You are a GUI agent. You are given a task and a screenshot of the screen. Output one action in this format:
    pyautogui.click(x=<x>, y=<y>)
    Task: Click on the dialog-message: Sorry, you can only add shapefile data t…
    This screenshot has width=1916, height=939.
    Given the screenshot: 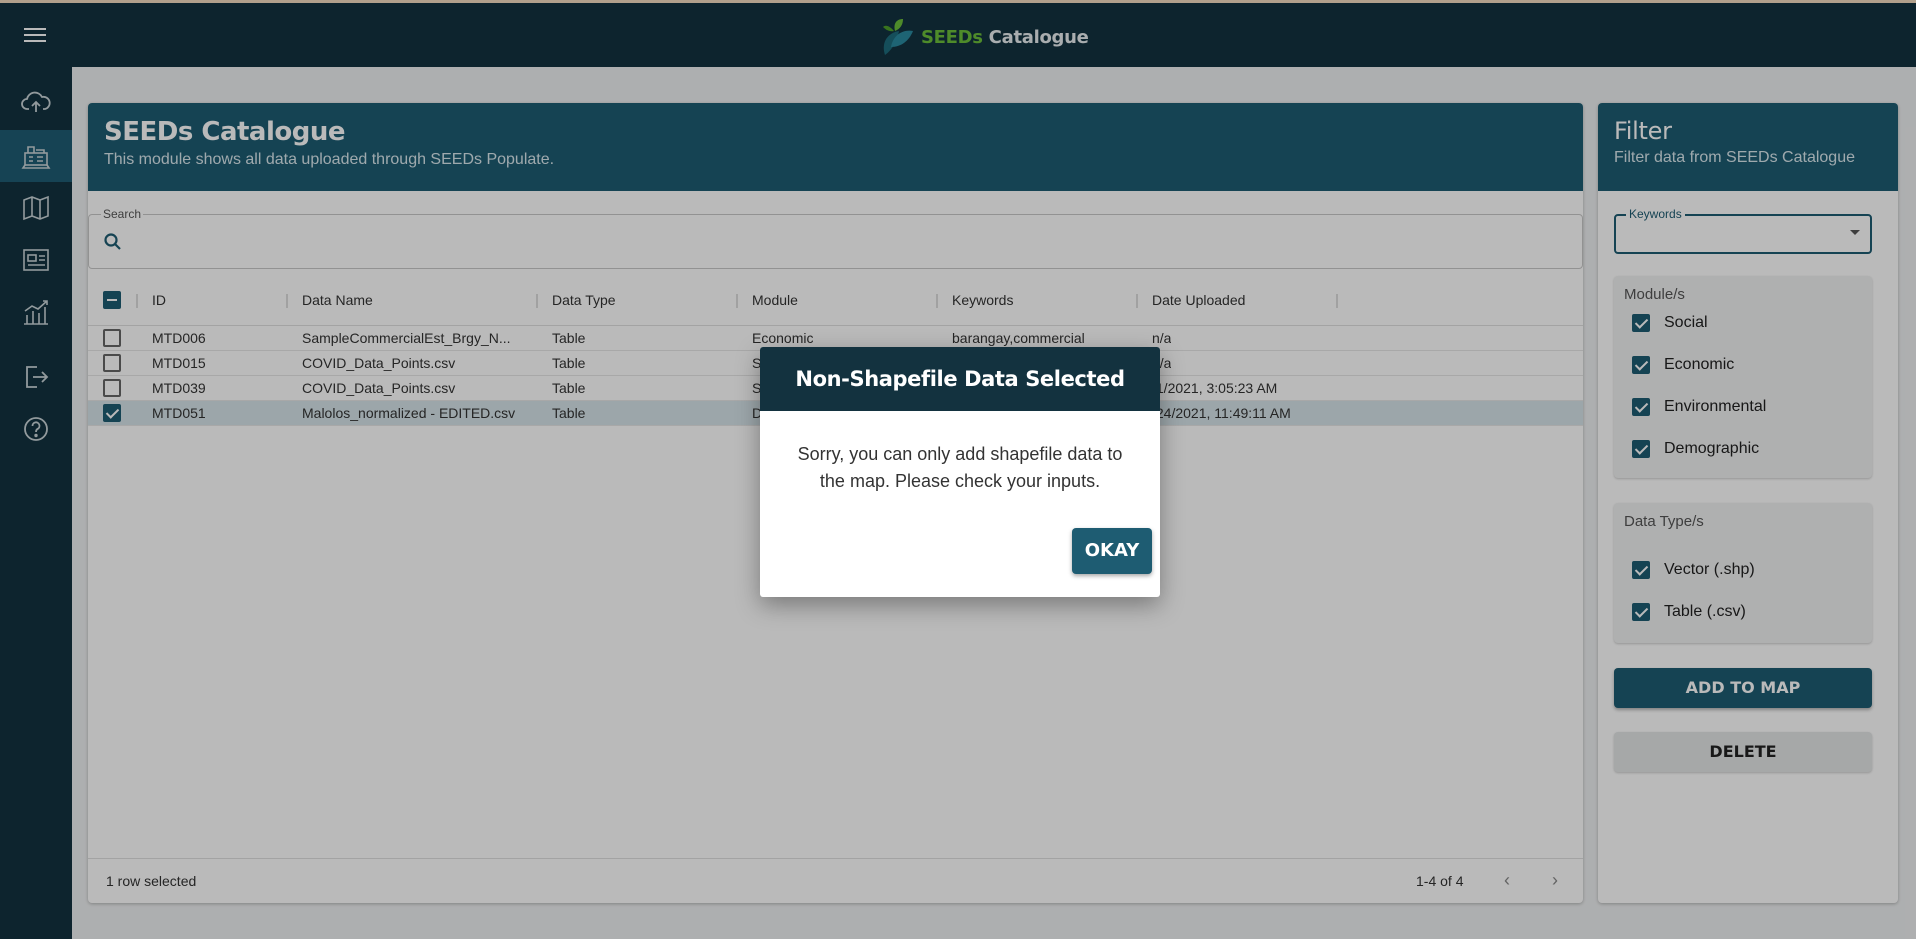 What is the action you would take?
    pyautogui.click(x=960, y=467)
    